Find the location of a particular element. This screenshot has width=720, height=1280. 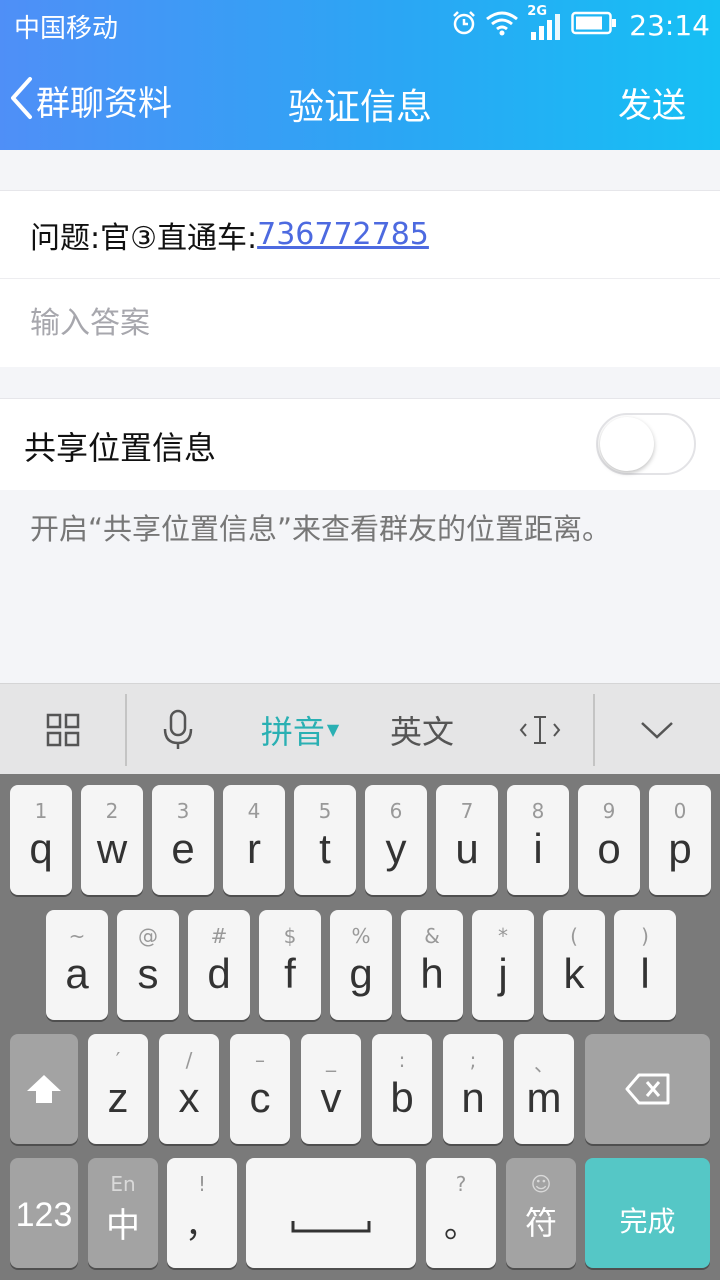

status-icons: 2G 23:14 is located at coordinates (580, 24).